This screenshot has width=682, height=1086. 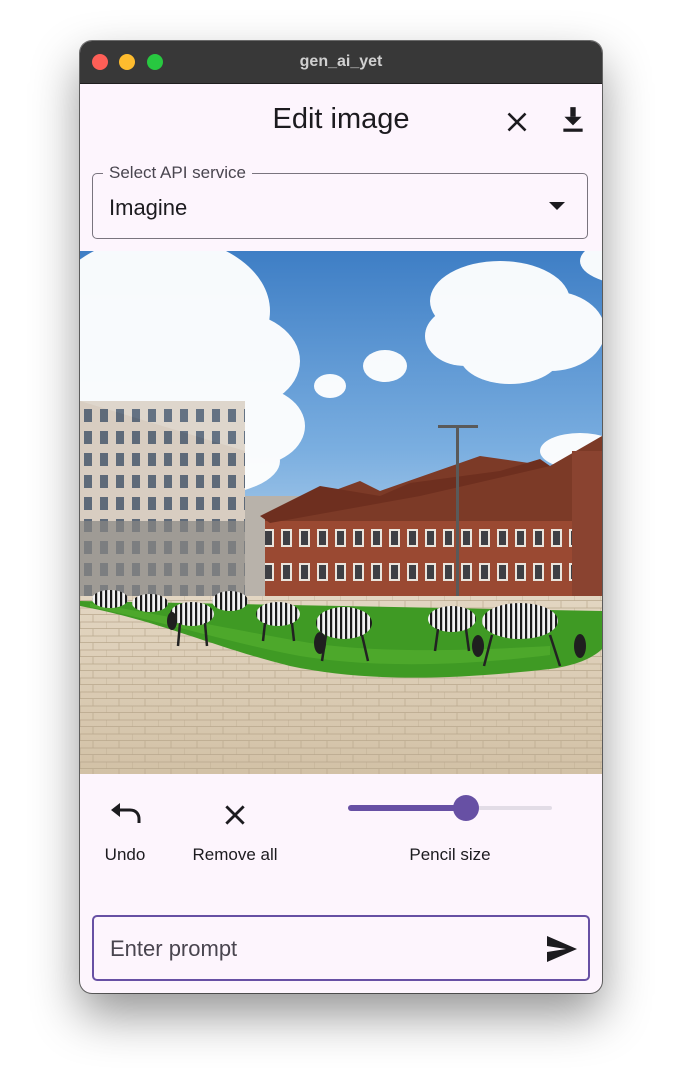 I want to click on slider-thumb, so click(x=466, y=808).